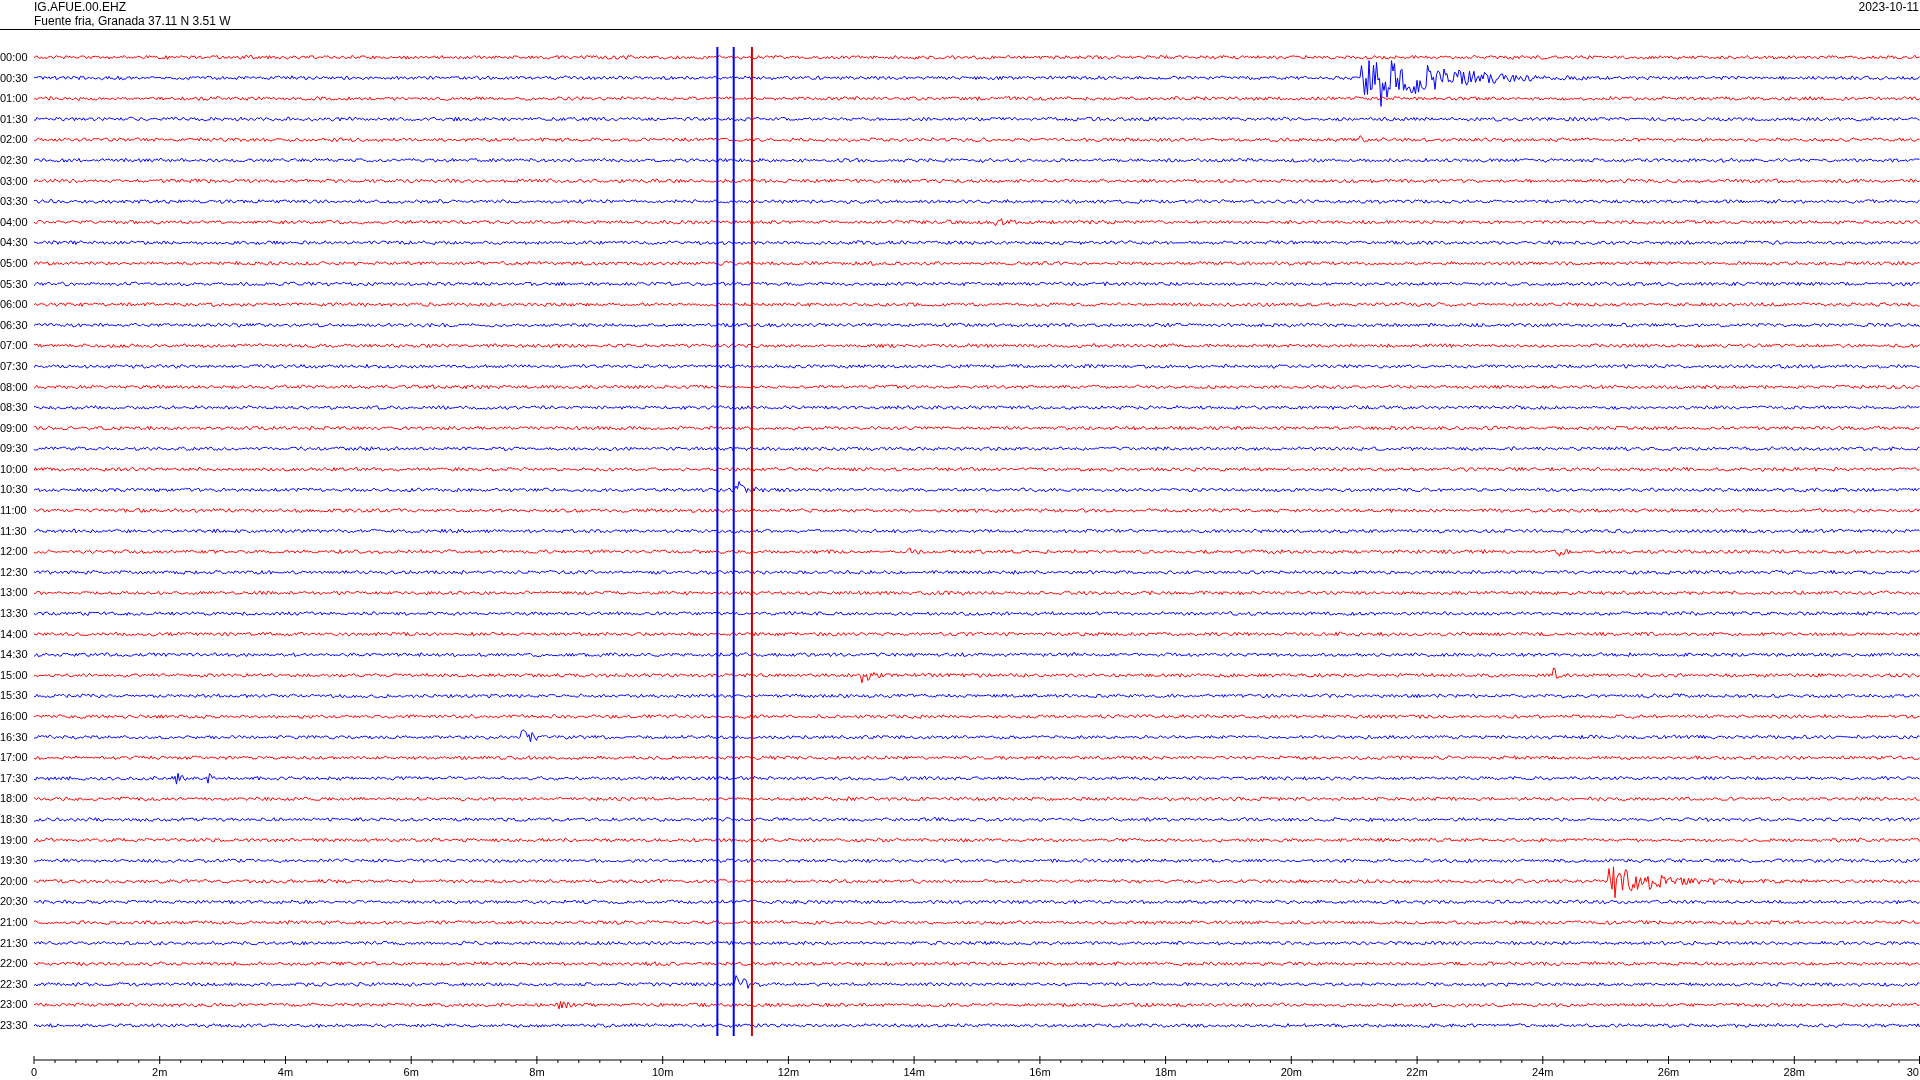  I want to click on tick-label: 26m, so click(1668, 1072).